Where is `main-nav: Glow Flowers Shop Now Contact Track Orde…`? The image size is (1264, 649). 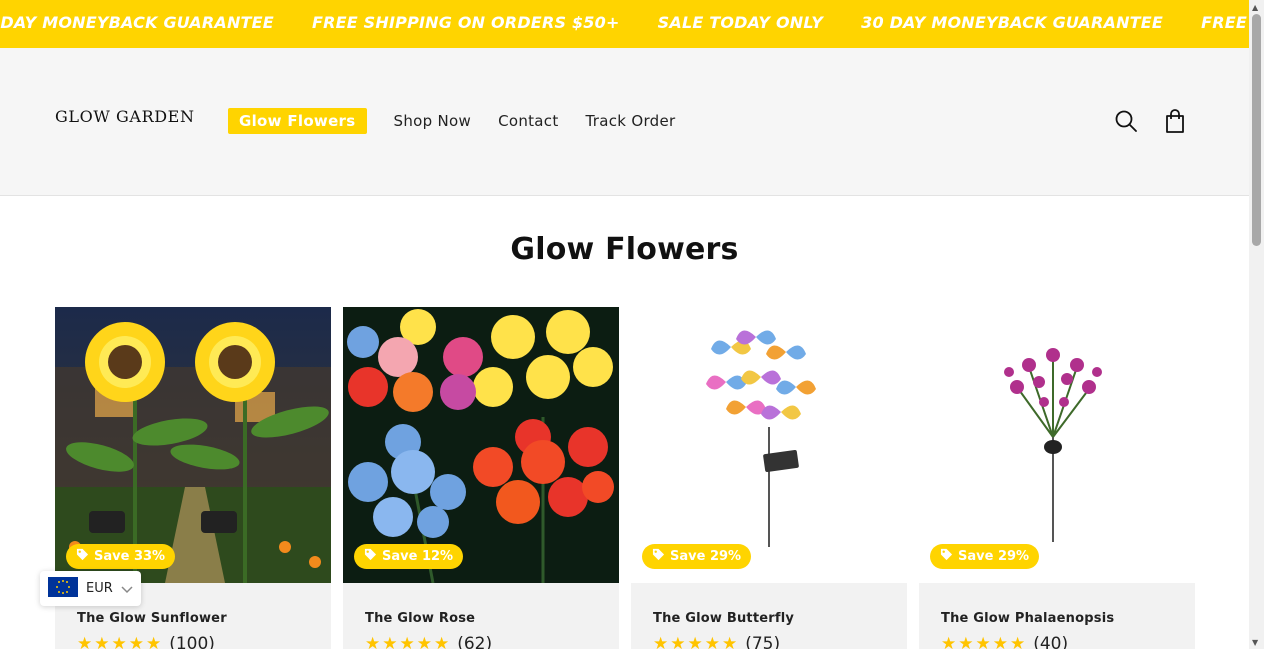
main-nav: Glow Flowers Shop Now Contact Track Orde… is located at coordinates (465, 121).